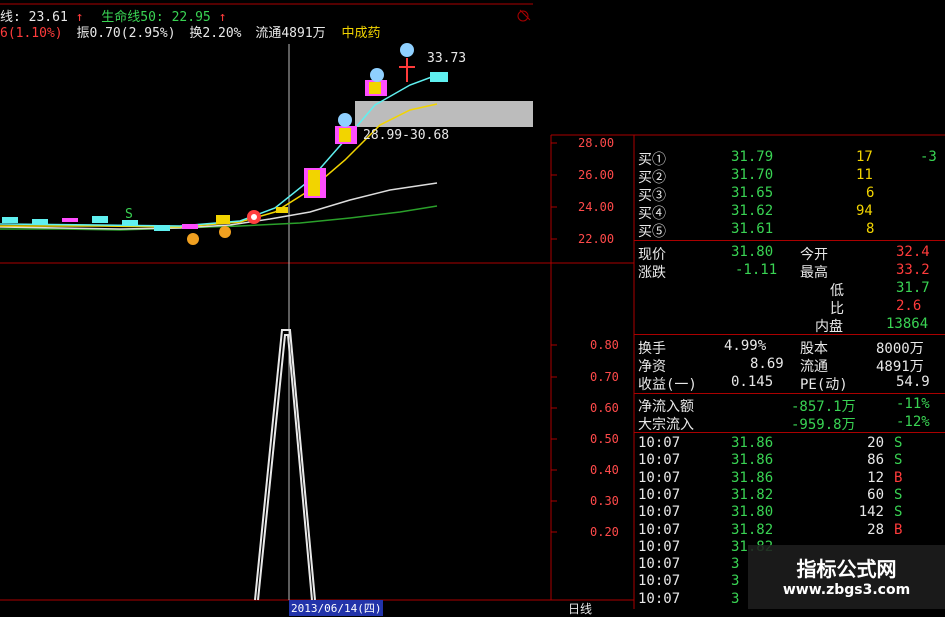 This screenshot has width=945, height=617. I want to click on amplitude-value: 振0.70(2.95%), so click(126, 33).